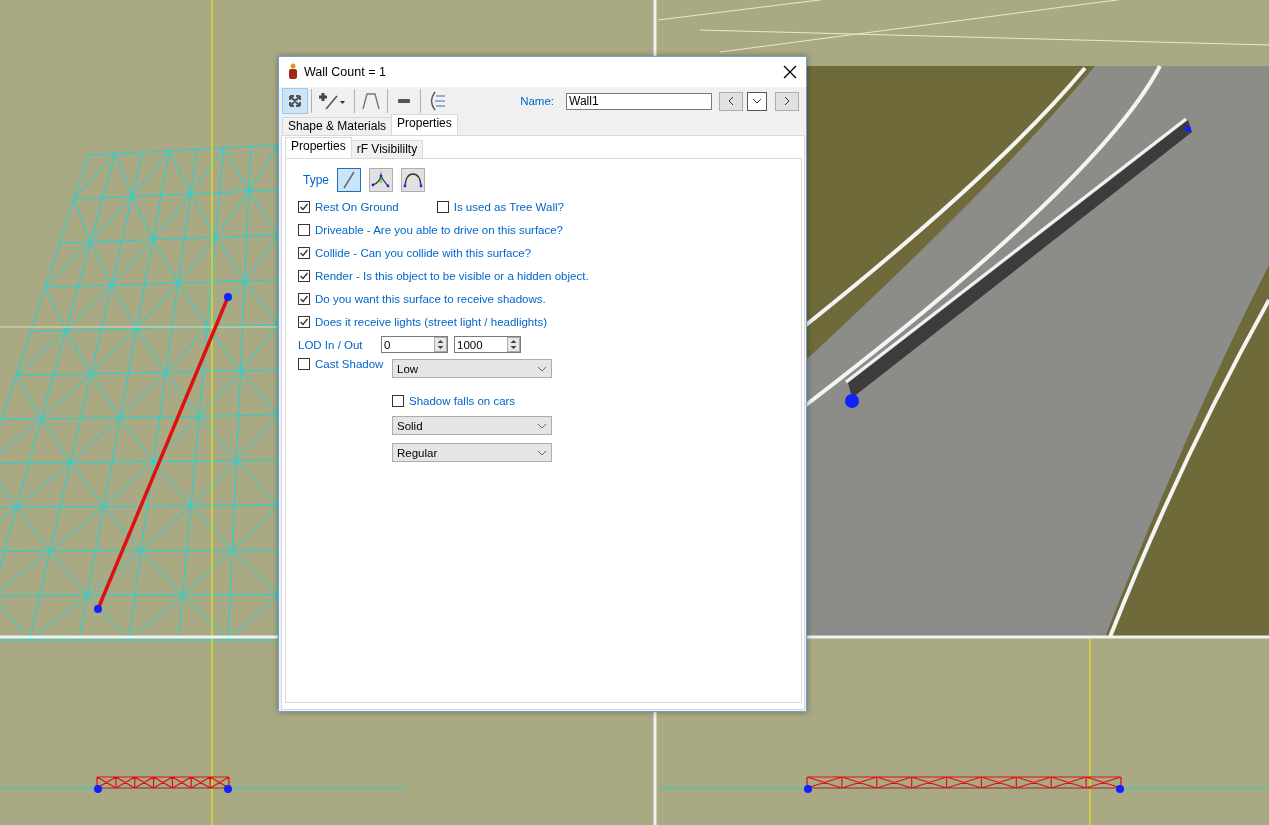 The width and height of the screenshot is (1269, 825). Describe the element at coordinates (639, 101) in the screenshot. I see `name-field: Wall1` at that location.